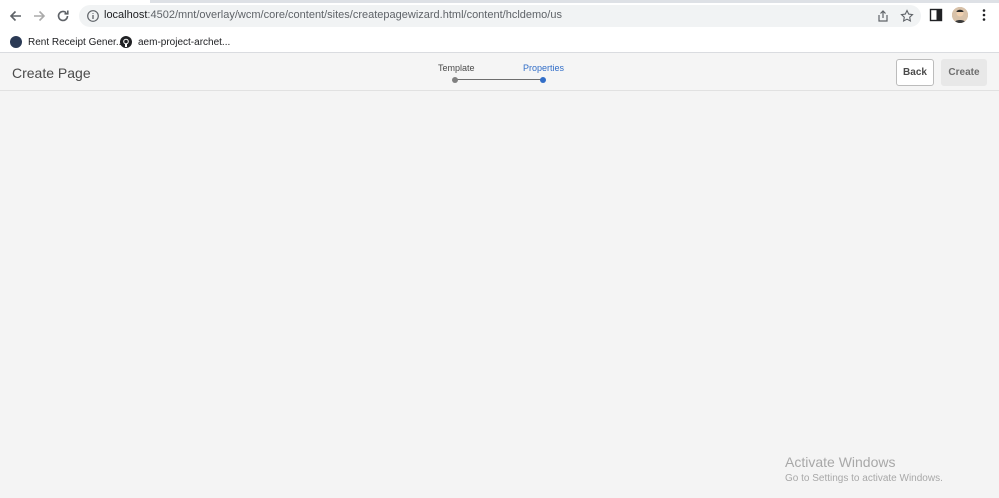 The height and width of the screenshot is (498, 999). What do you see at coordinates (907, 16) in the screenshot?
I see `star-icon` at bounding box center [907, 16].